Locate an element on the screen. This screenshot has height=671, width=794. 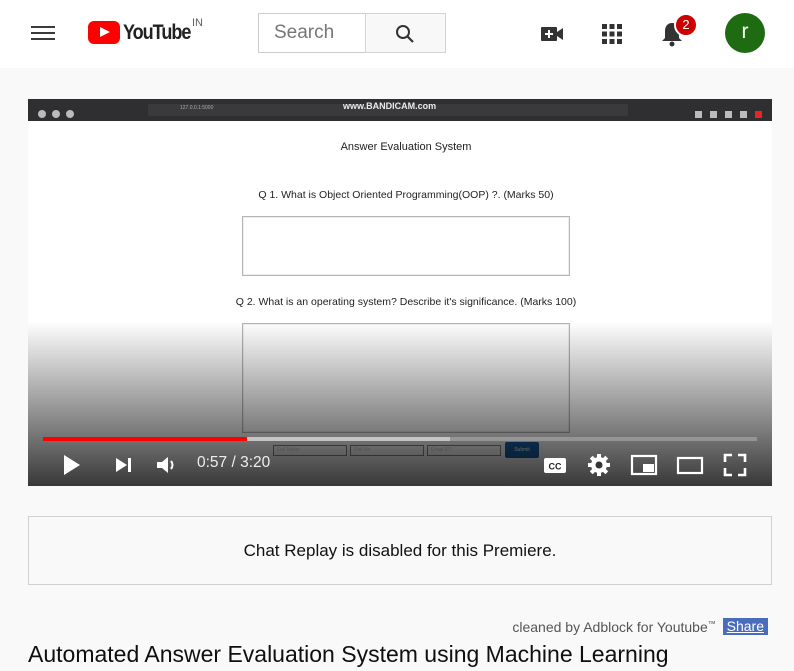
play-button is located at coordinates (72, 465).